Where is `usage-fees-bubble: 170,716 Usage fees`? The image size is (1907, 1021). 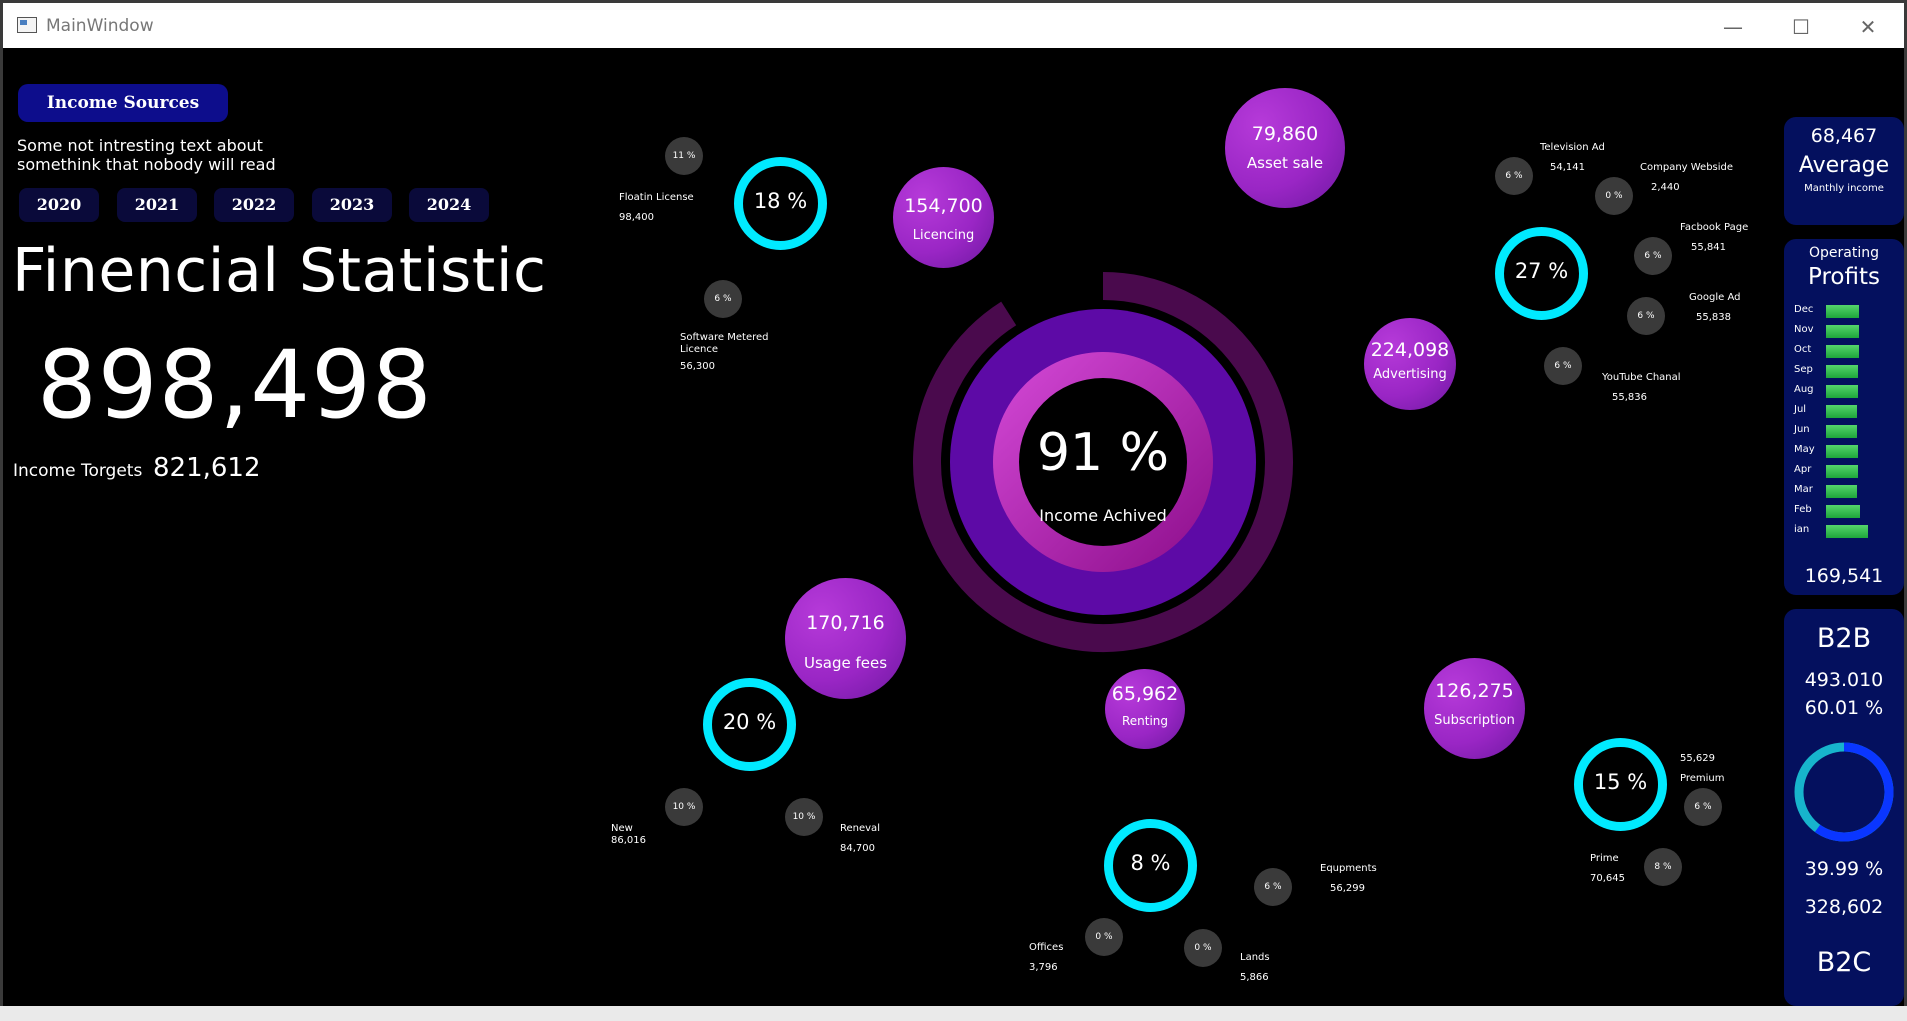
usage-fees-bubble: 170,716 Usage fees is located at coordinates (845, 638).